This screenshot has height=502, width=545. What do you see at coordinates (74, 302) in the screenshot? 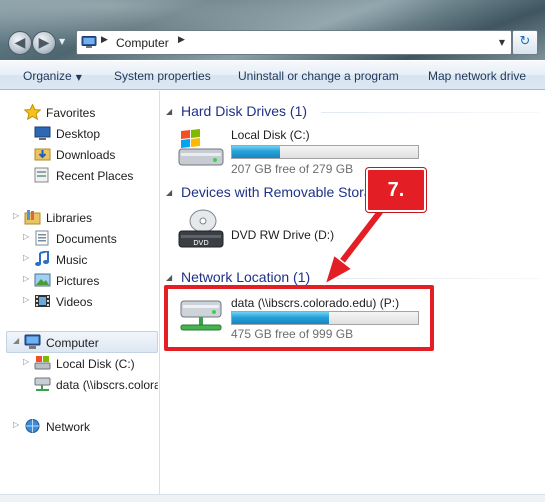
I see `nav-label: Videos` at bounding box center [74, 302].